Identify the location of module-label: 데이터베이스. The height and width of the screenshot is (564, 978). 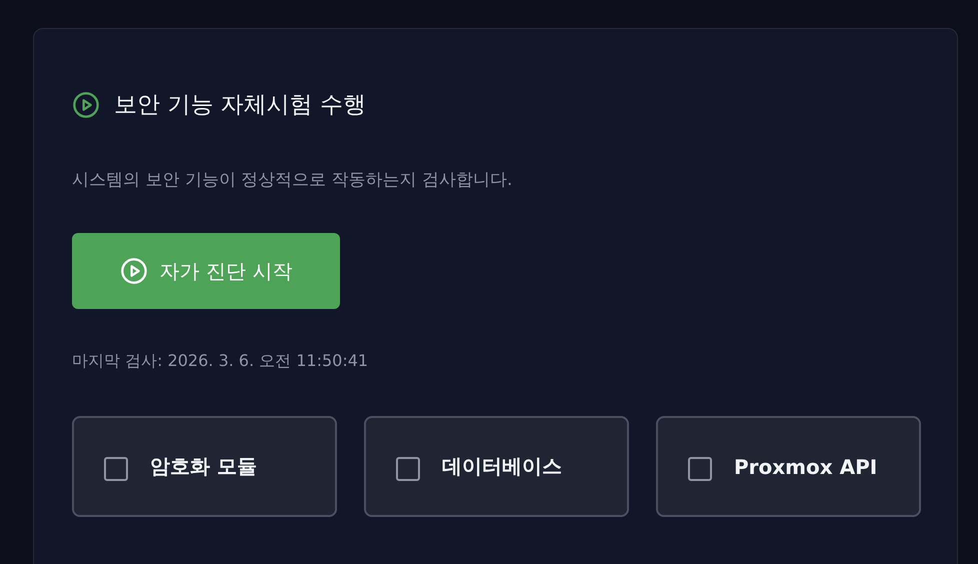
(502, 466).